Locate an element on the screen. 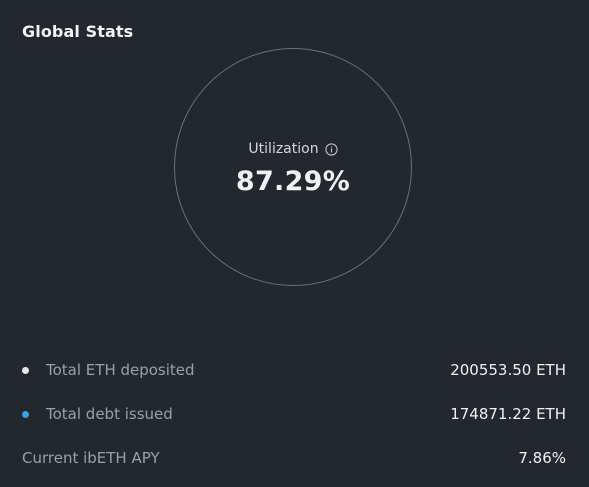  stat-value: 200553.50 ETH is located at coordinates (508, 370).